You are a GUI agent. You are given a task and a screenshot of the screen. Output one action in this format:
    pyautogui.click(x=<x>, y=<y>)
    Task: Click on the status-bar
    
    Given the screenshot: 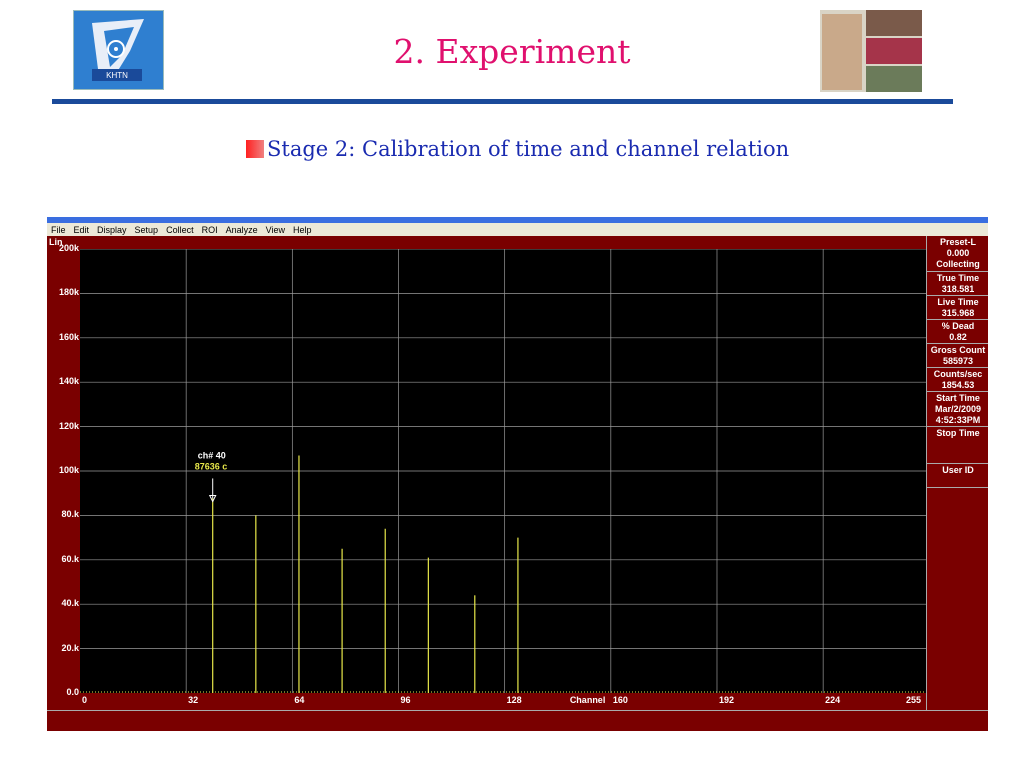 What is the action you would take?
    pyautogui.click(x=517, y=720)
    